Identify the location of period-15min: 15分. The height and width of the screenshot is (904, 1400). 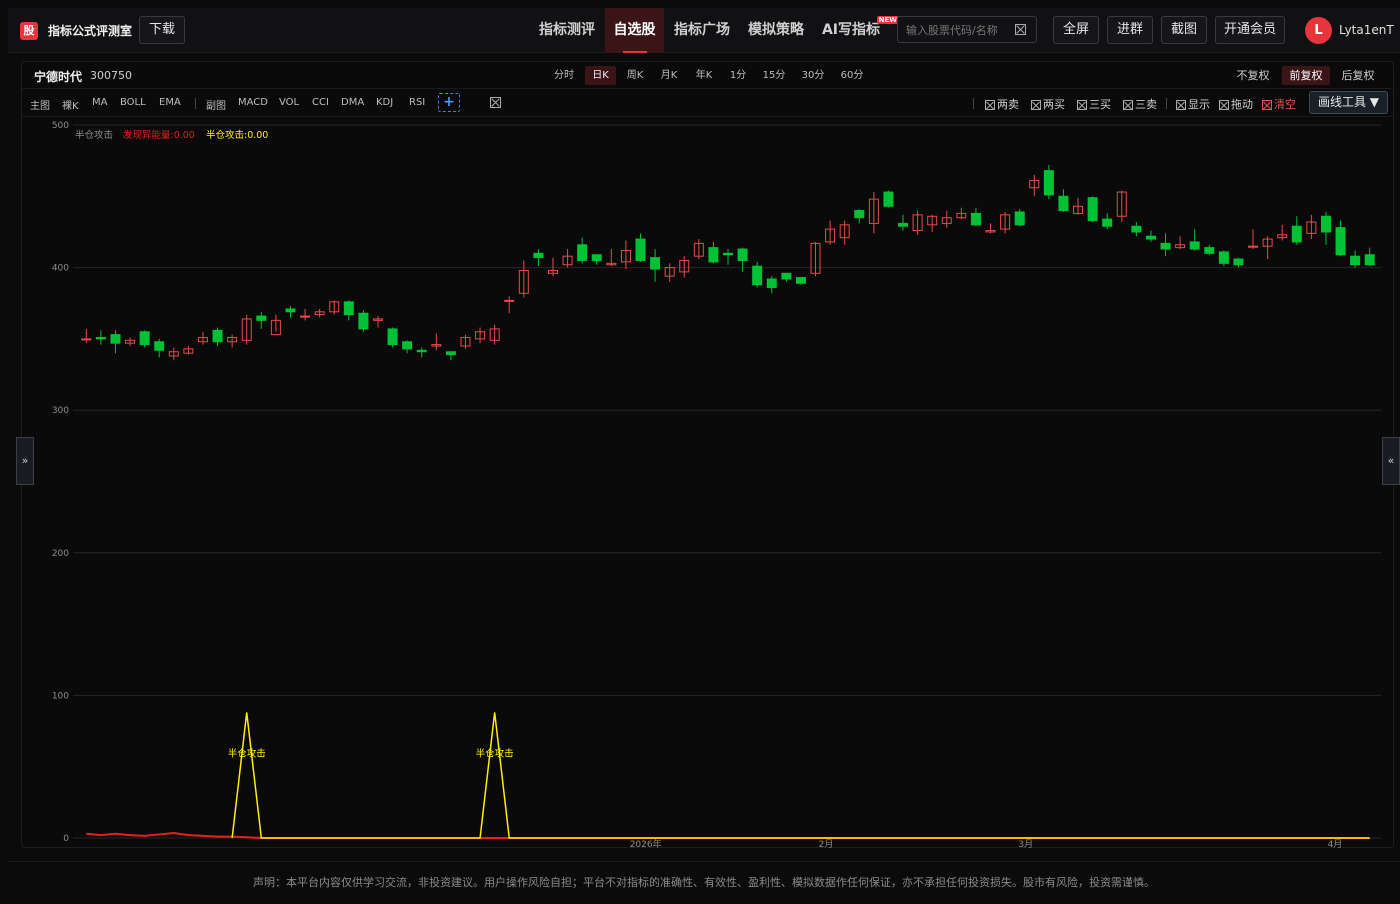
(774, 75).